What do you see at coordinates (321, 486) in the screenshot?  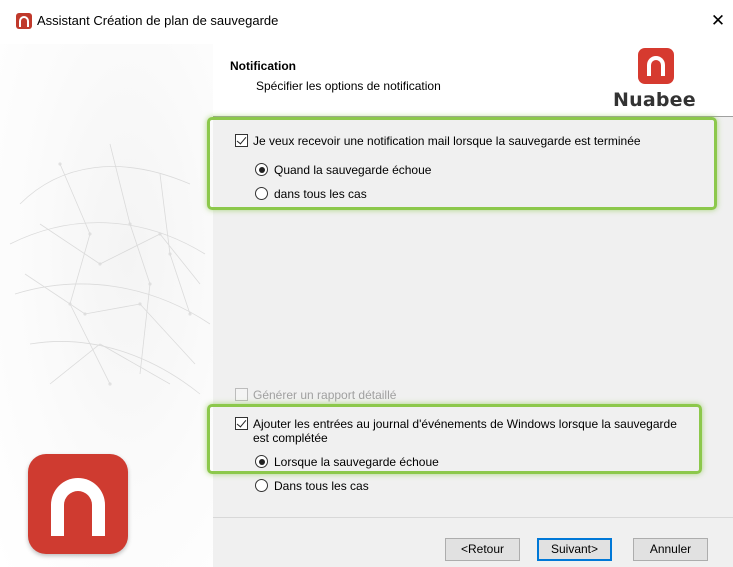 I see `eventlog-option-label: Dans tous les cas` at bounding box center [321, 486].